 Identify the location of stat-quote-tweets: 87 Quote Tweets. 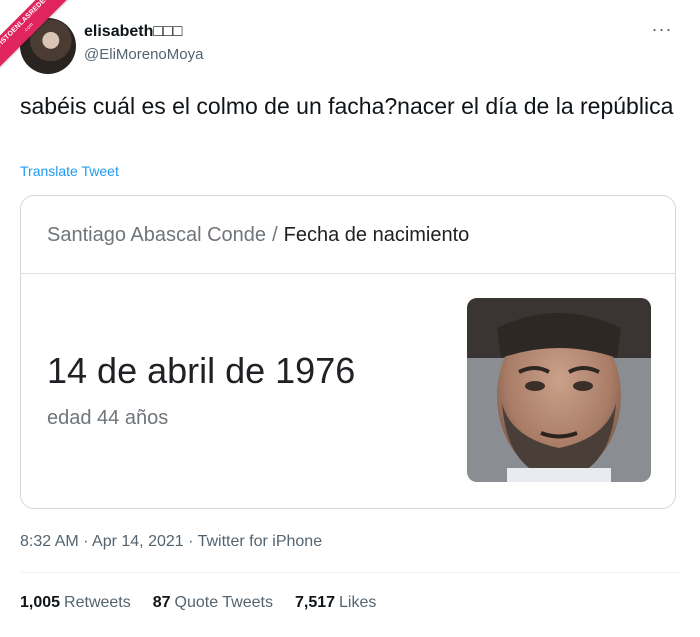
(213, 603).